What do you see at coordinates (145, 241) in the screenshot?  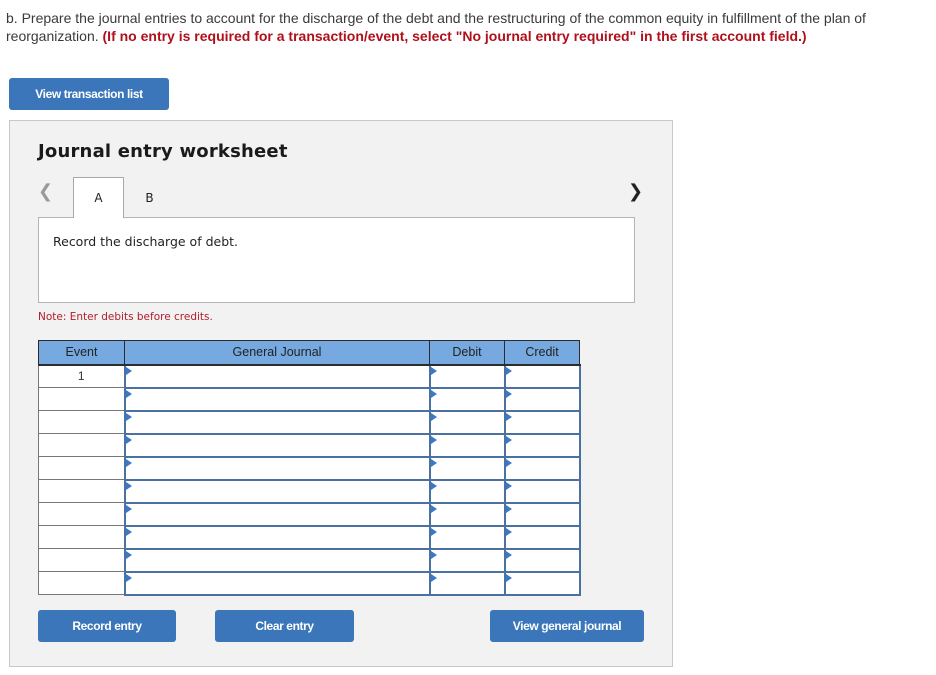 I see `description-text: Record the discharge of debt.` at bounding box center [145, 241].